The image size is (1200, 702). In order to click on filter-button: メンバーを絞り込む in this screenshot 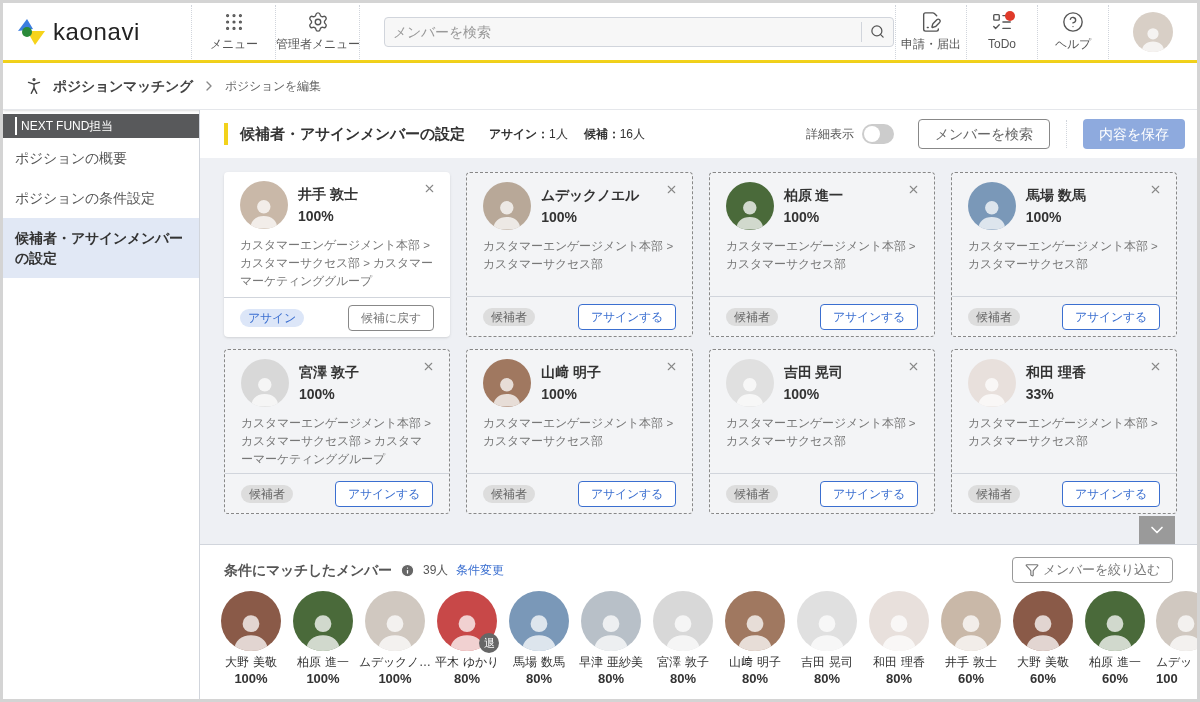, I will do `click(1092, 570)`.